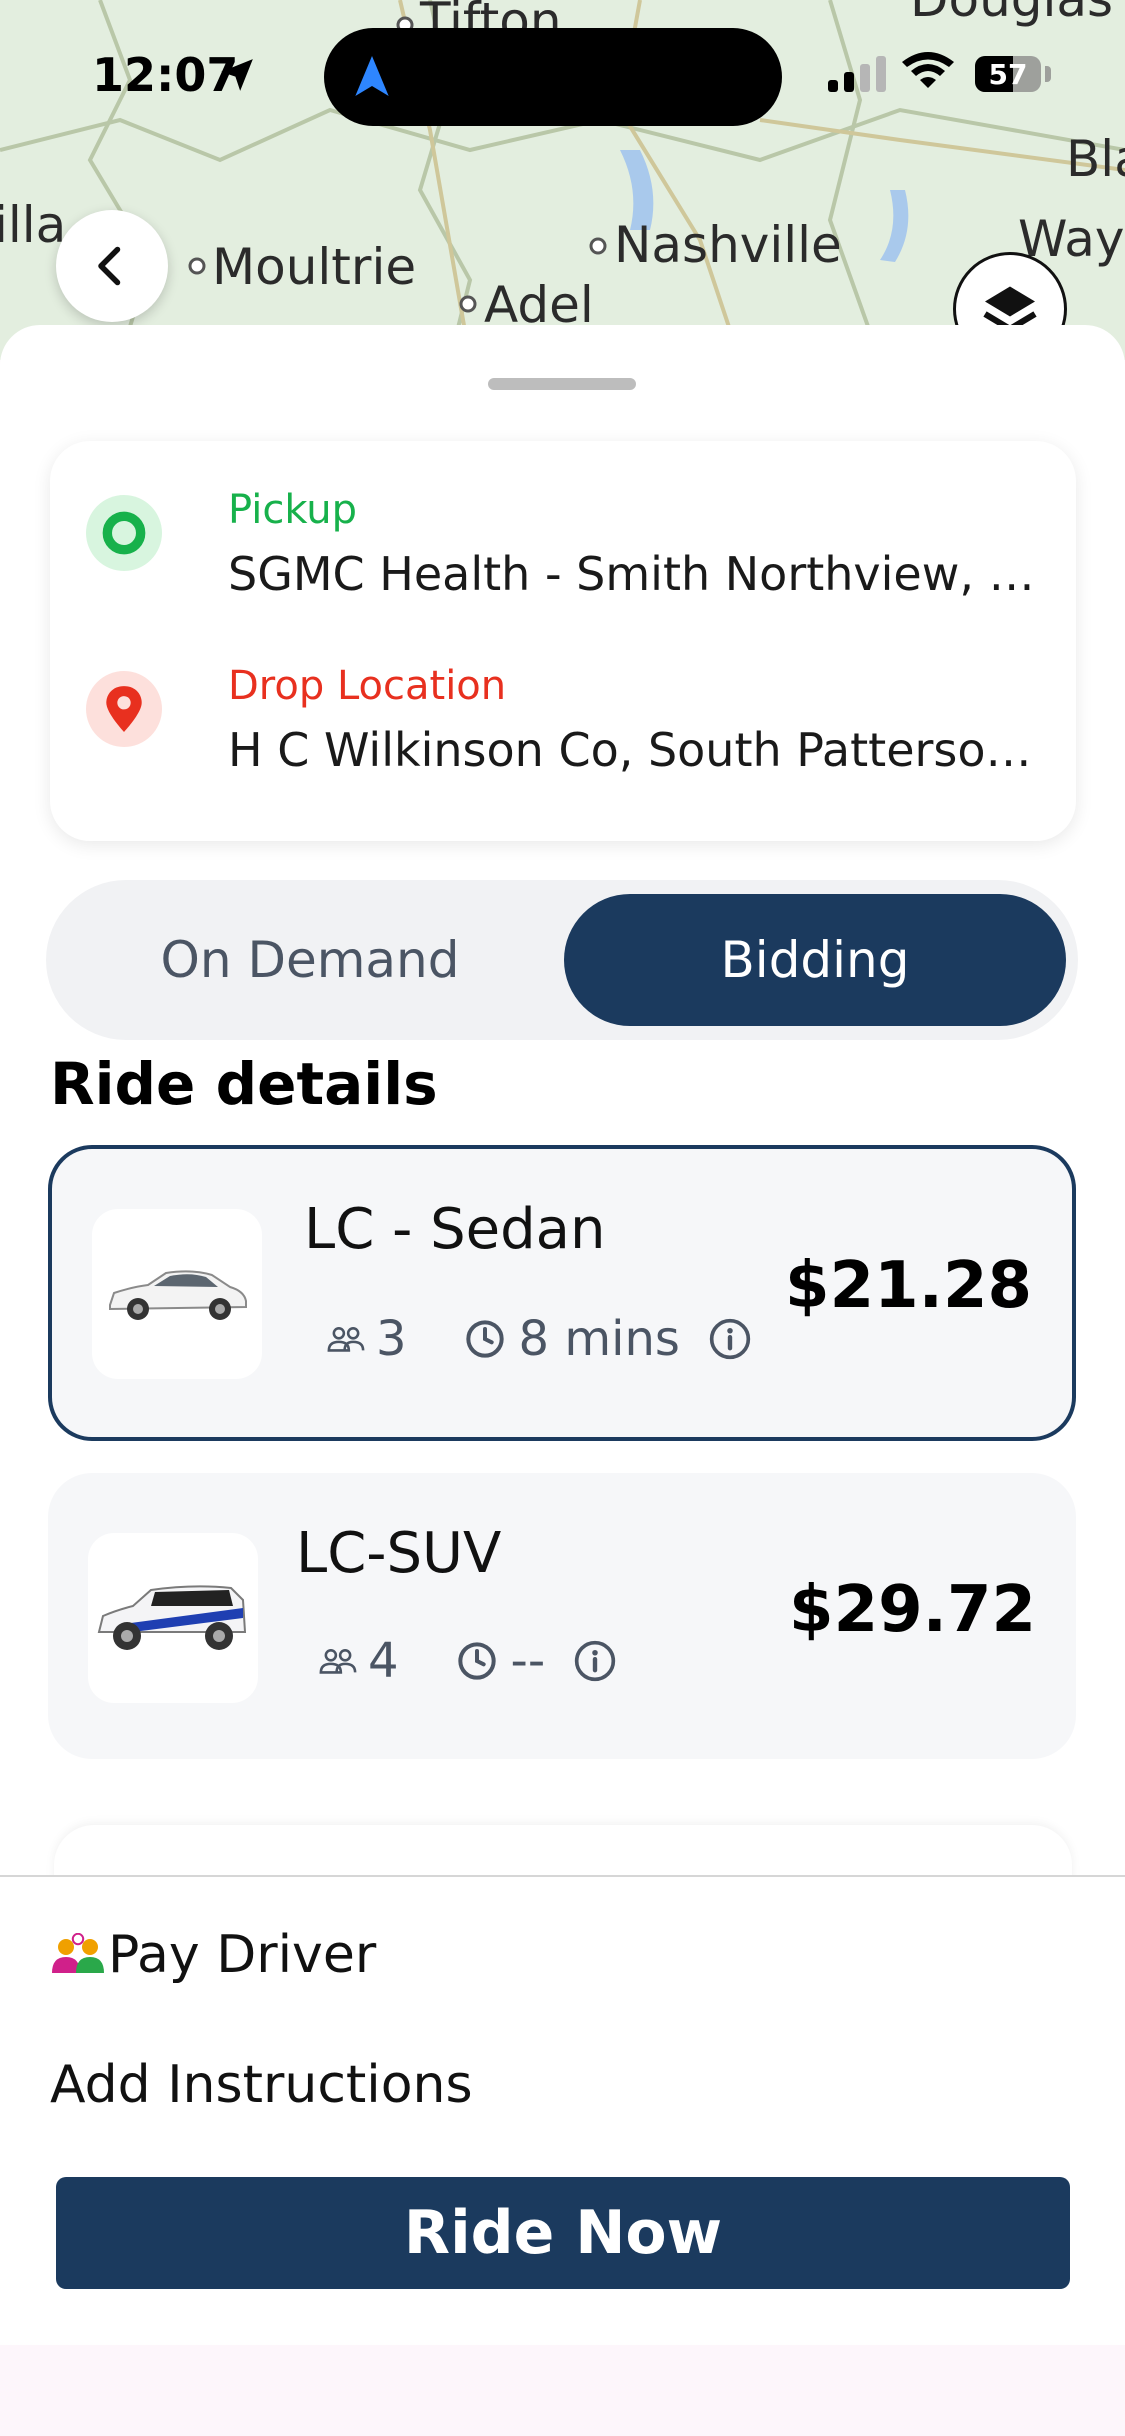 The width and height of the screenshot is (1125, 2436). I want to click on battery-icon: 57, so click(1008, 74).